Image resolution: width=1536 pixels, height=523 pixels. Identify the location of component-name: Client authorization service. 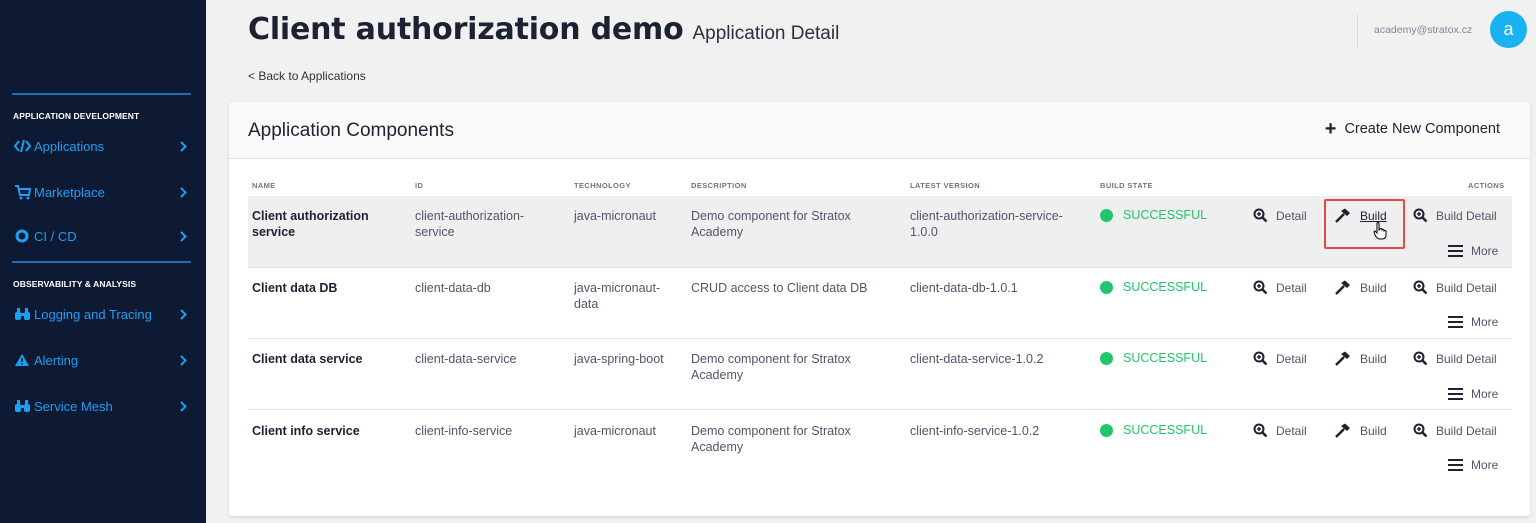
(310, 224).